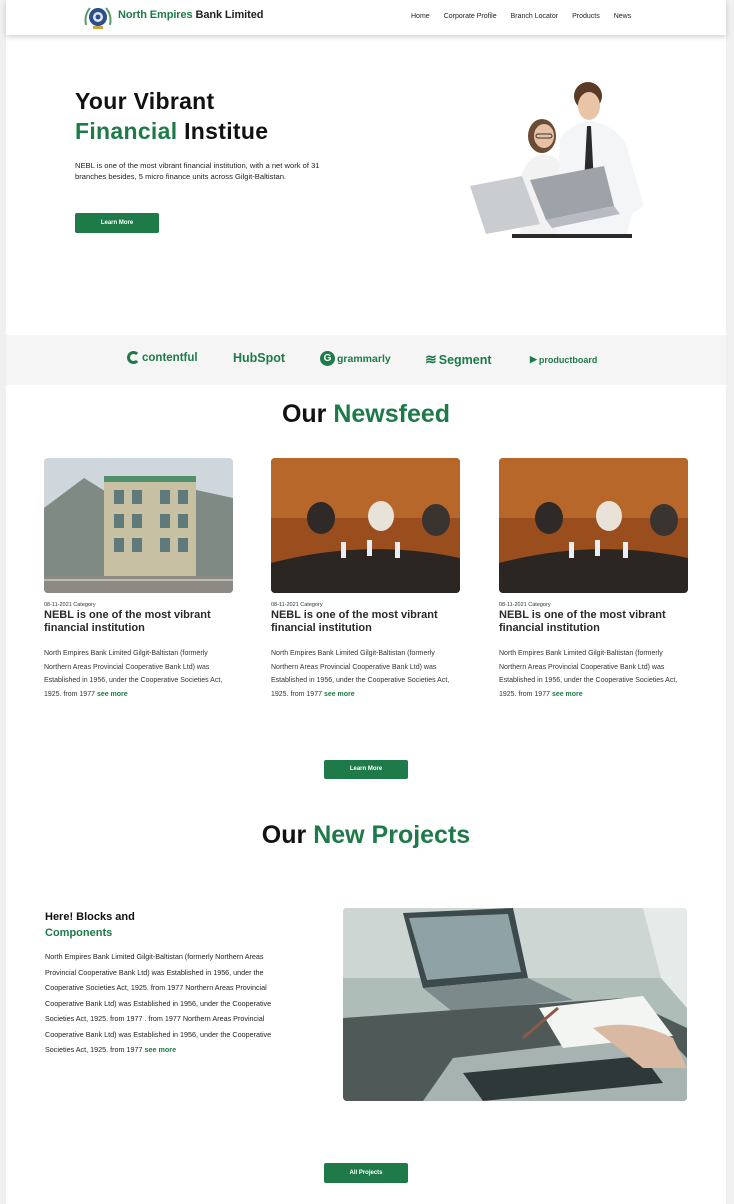 The height and width of the screenshot is (1204, 734). I want to click on projects-heading: Here! Blocks and Components, so click(90, 925).